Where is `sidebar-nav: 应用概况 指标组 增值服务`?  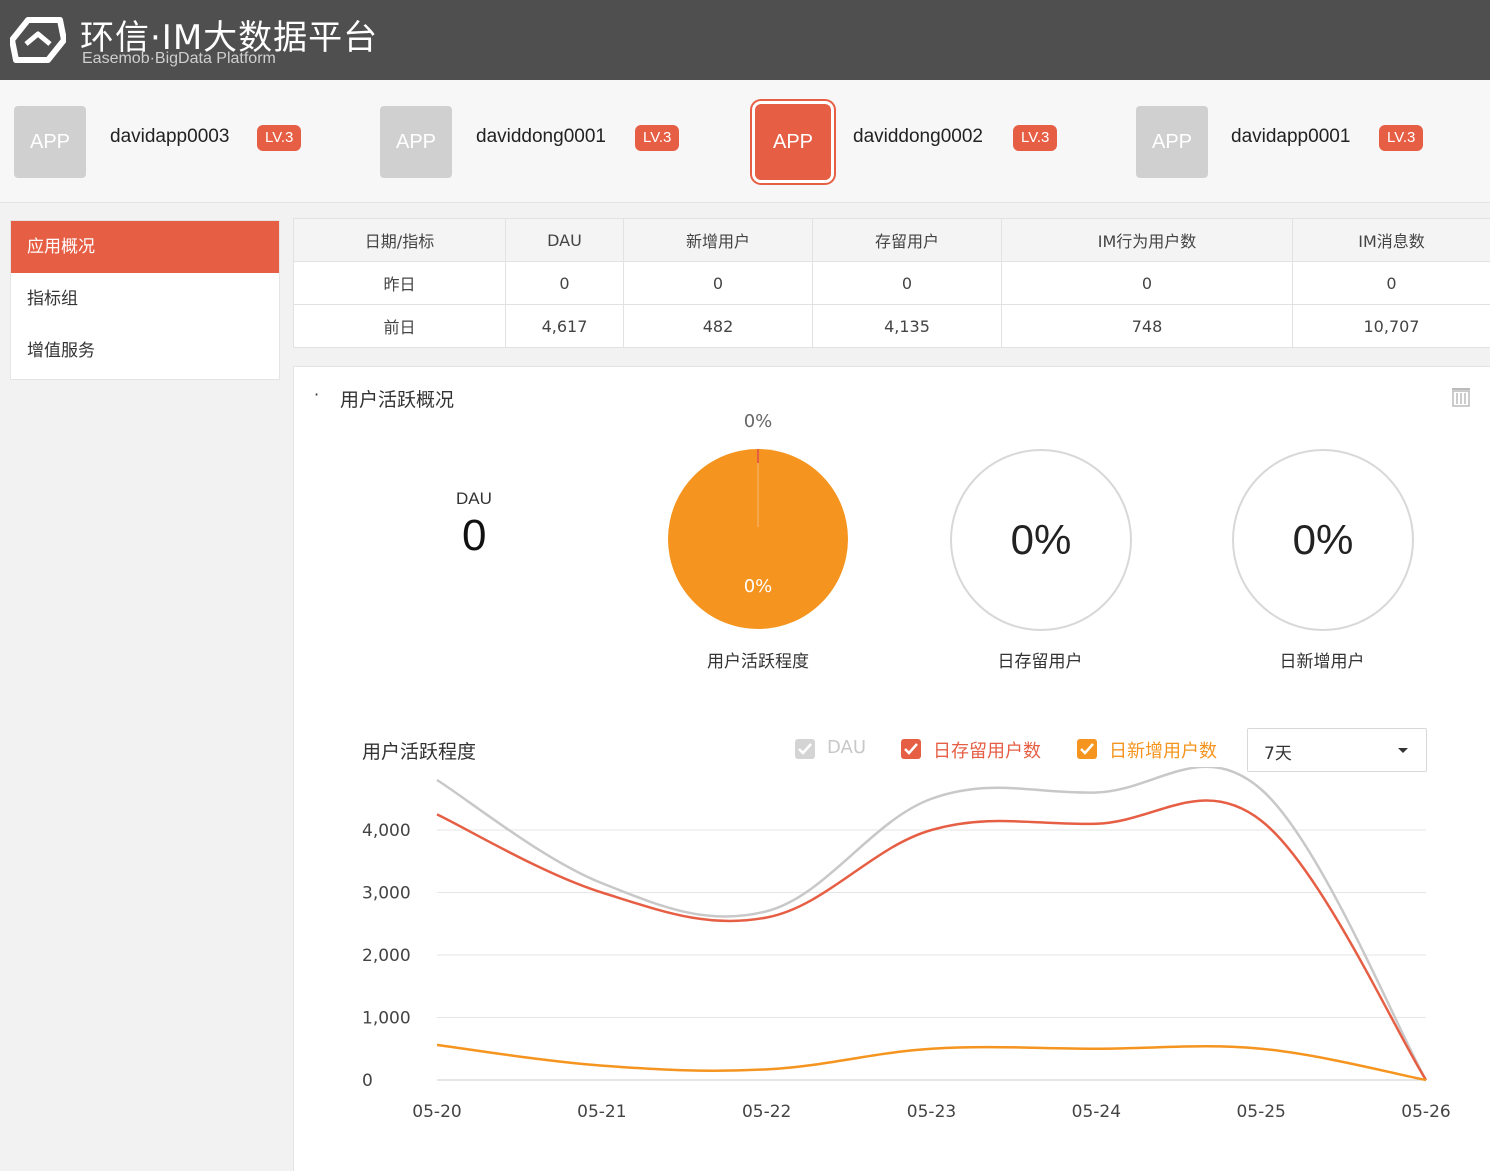 sidebar-nav: 应用概况 指标组 增值服务 is located at coordinates (145, 300).